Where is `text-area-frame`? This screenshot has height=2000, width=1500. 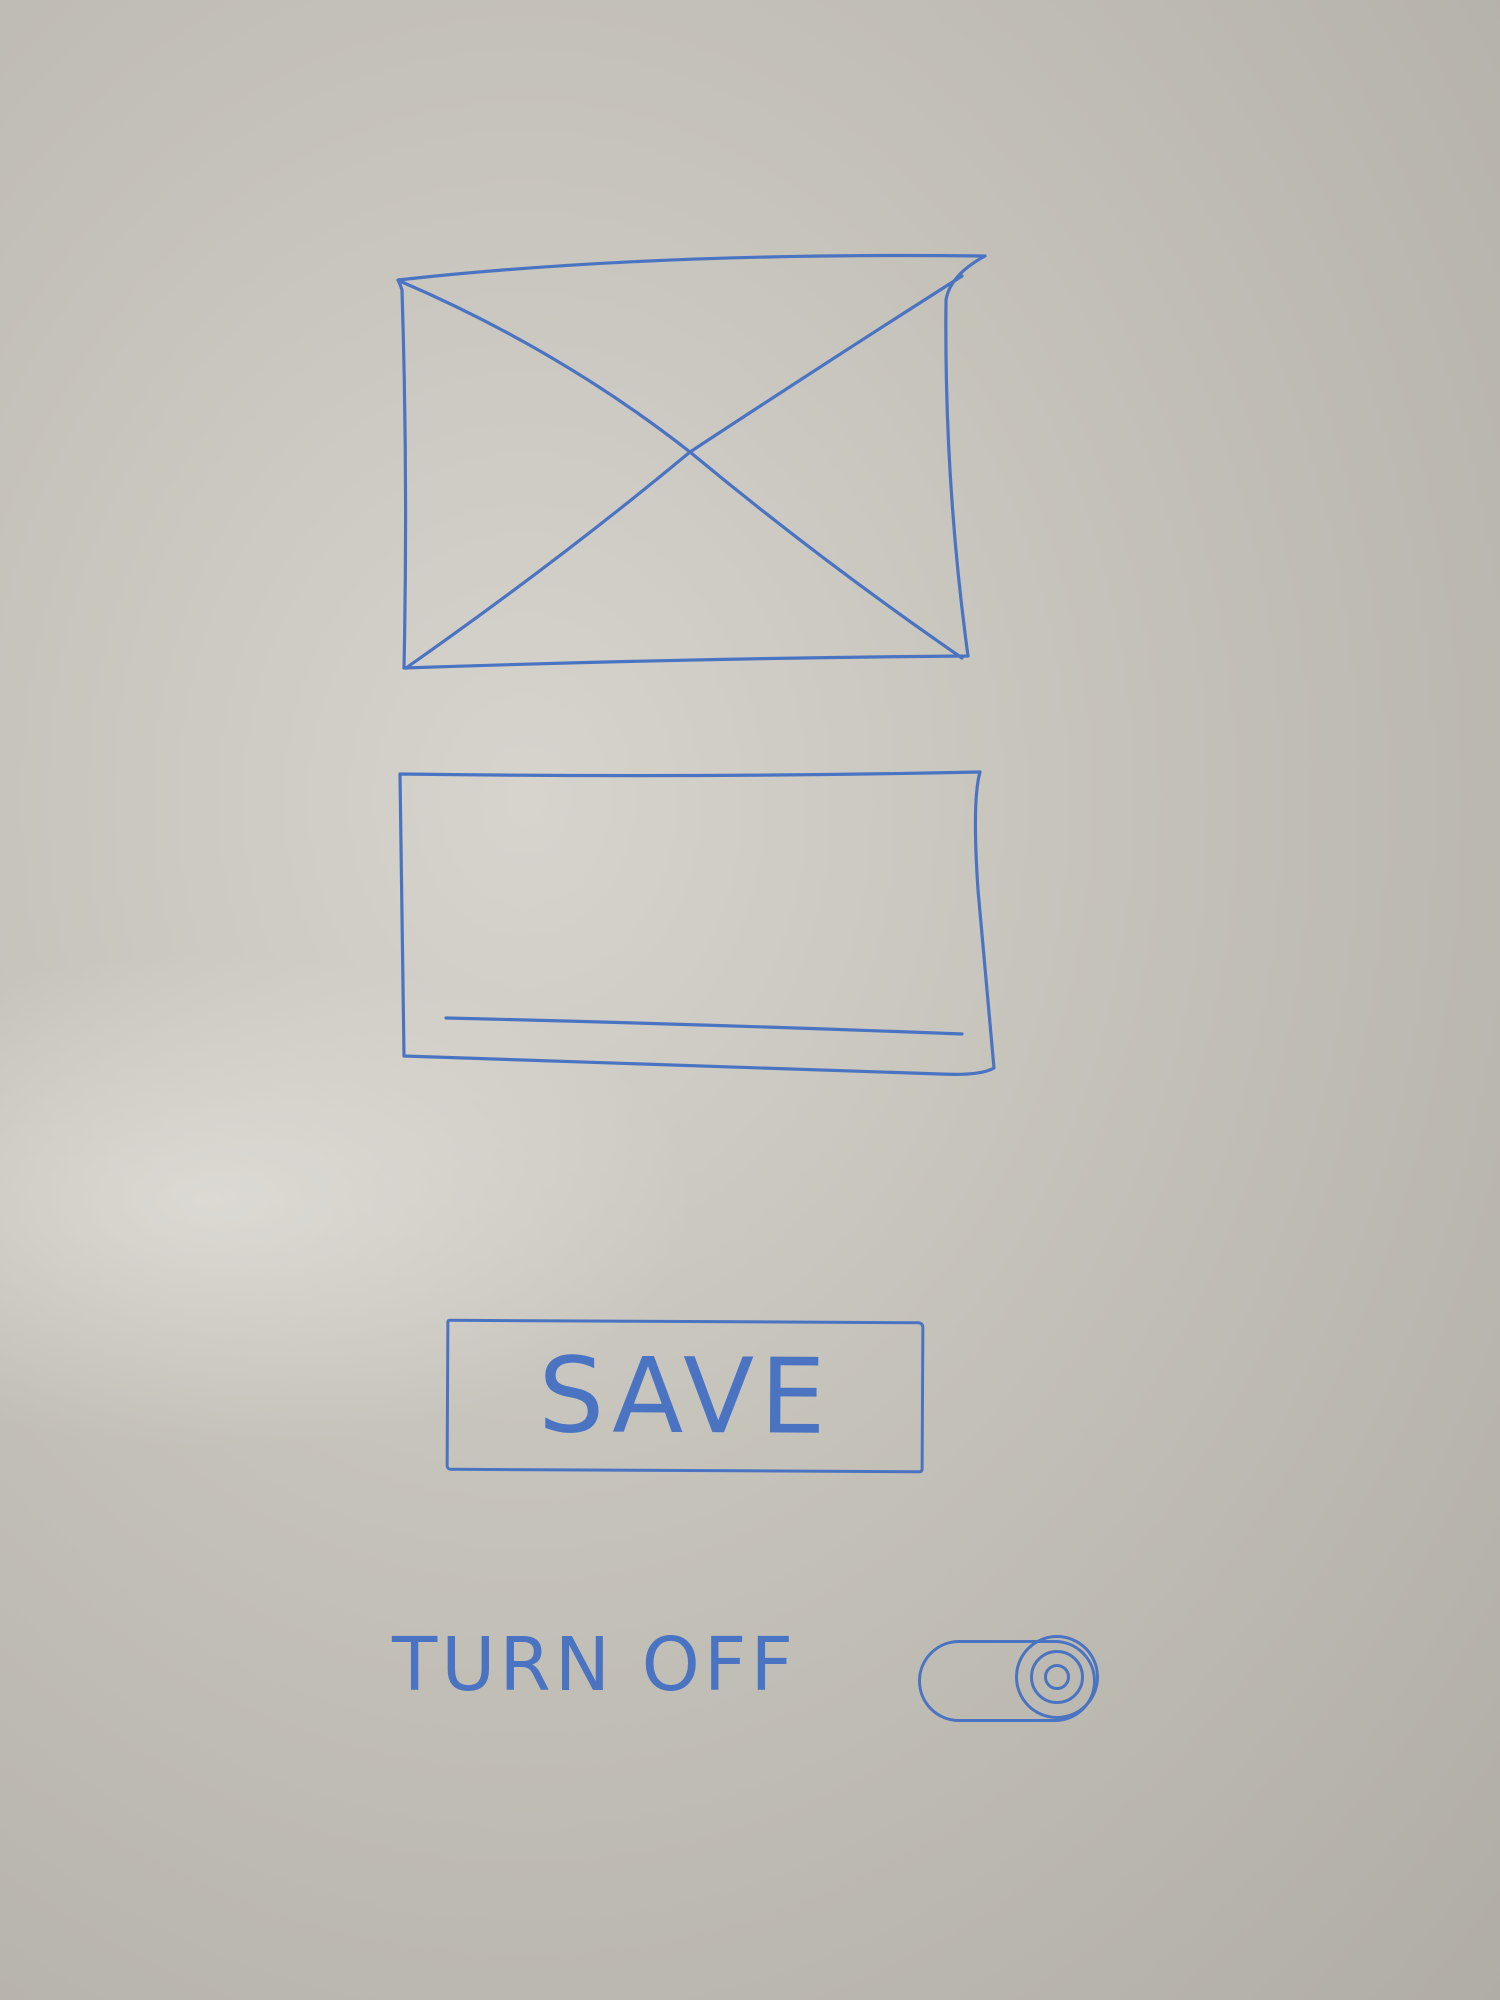 text-area-frame is located at coordinates (697, 923).